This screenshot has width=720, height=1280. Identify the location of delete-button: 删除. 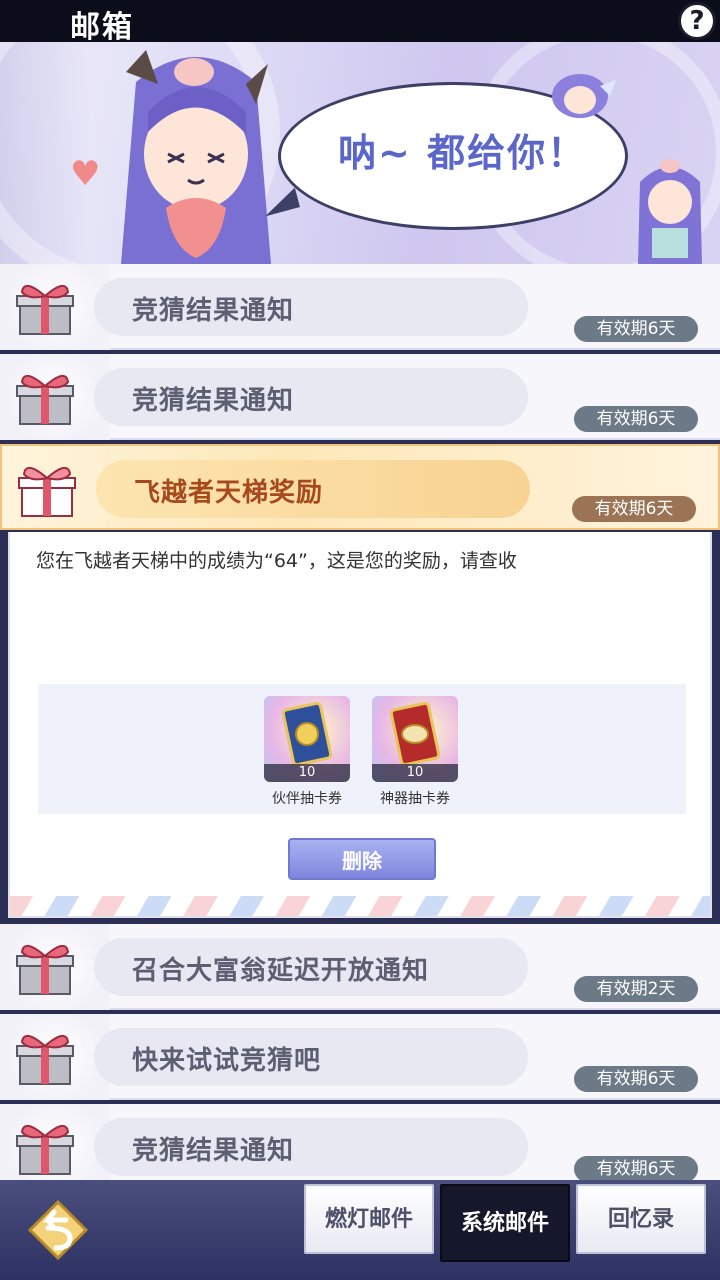
(362, 859).